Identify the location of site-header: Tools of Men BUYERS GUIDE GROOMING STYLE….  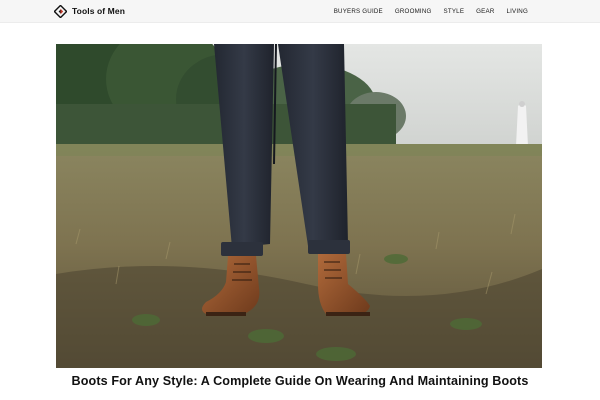
(300, 11).